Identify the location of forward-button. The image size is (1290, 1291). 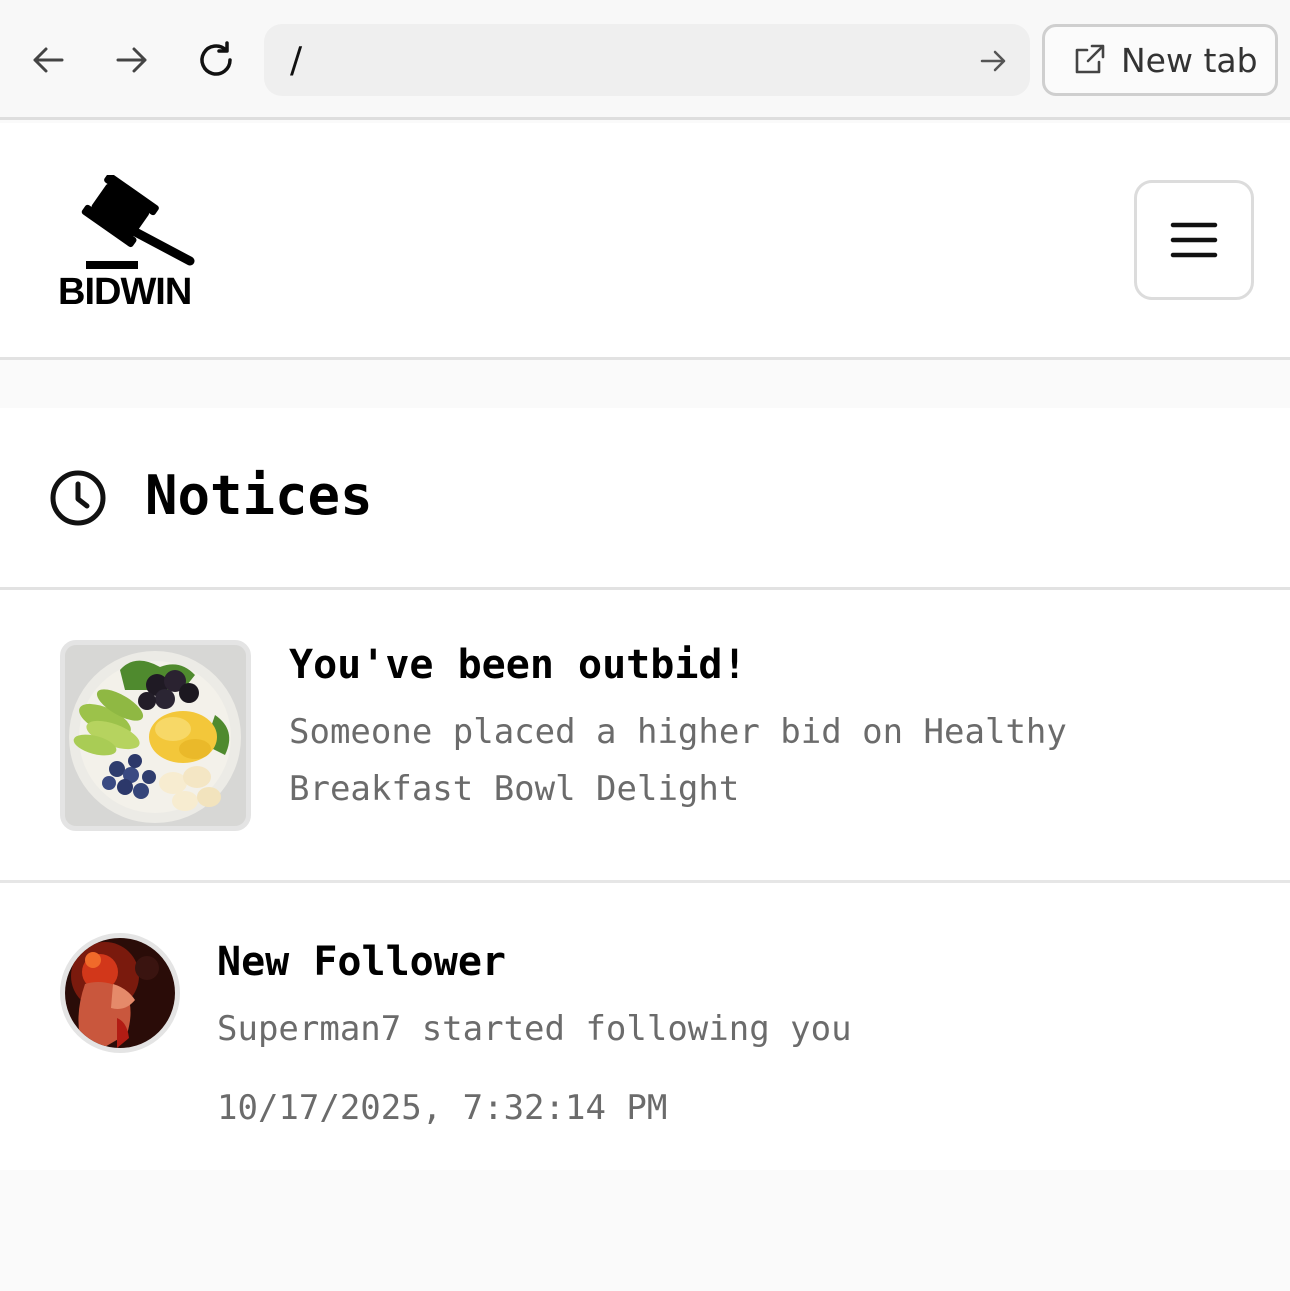
(132, 60).